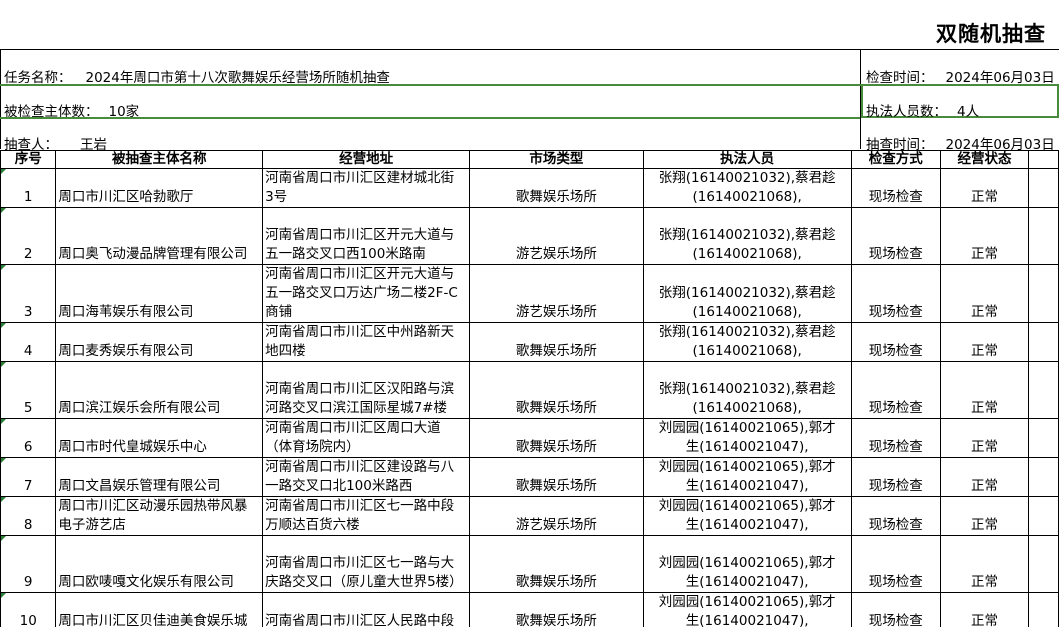  Describe the element at coordinates (991, 34) in the screenshot. I see `sheet-title: 双随机抽查` at that location.